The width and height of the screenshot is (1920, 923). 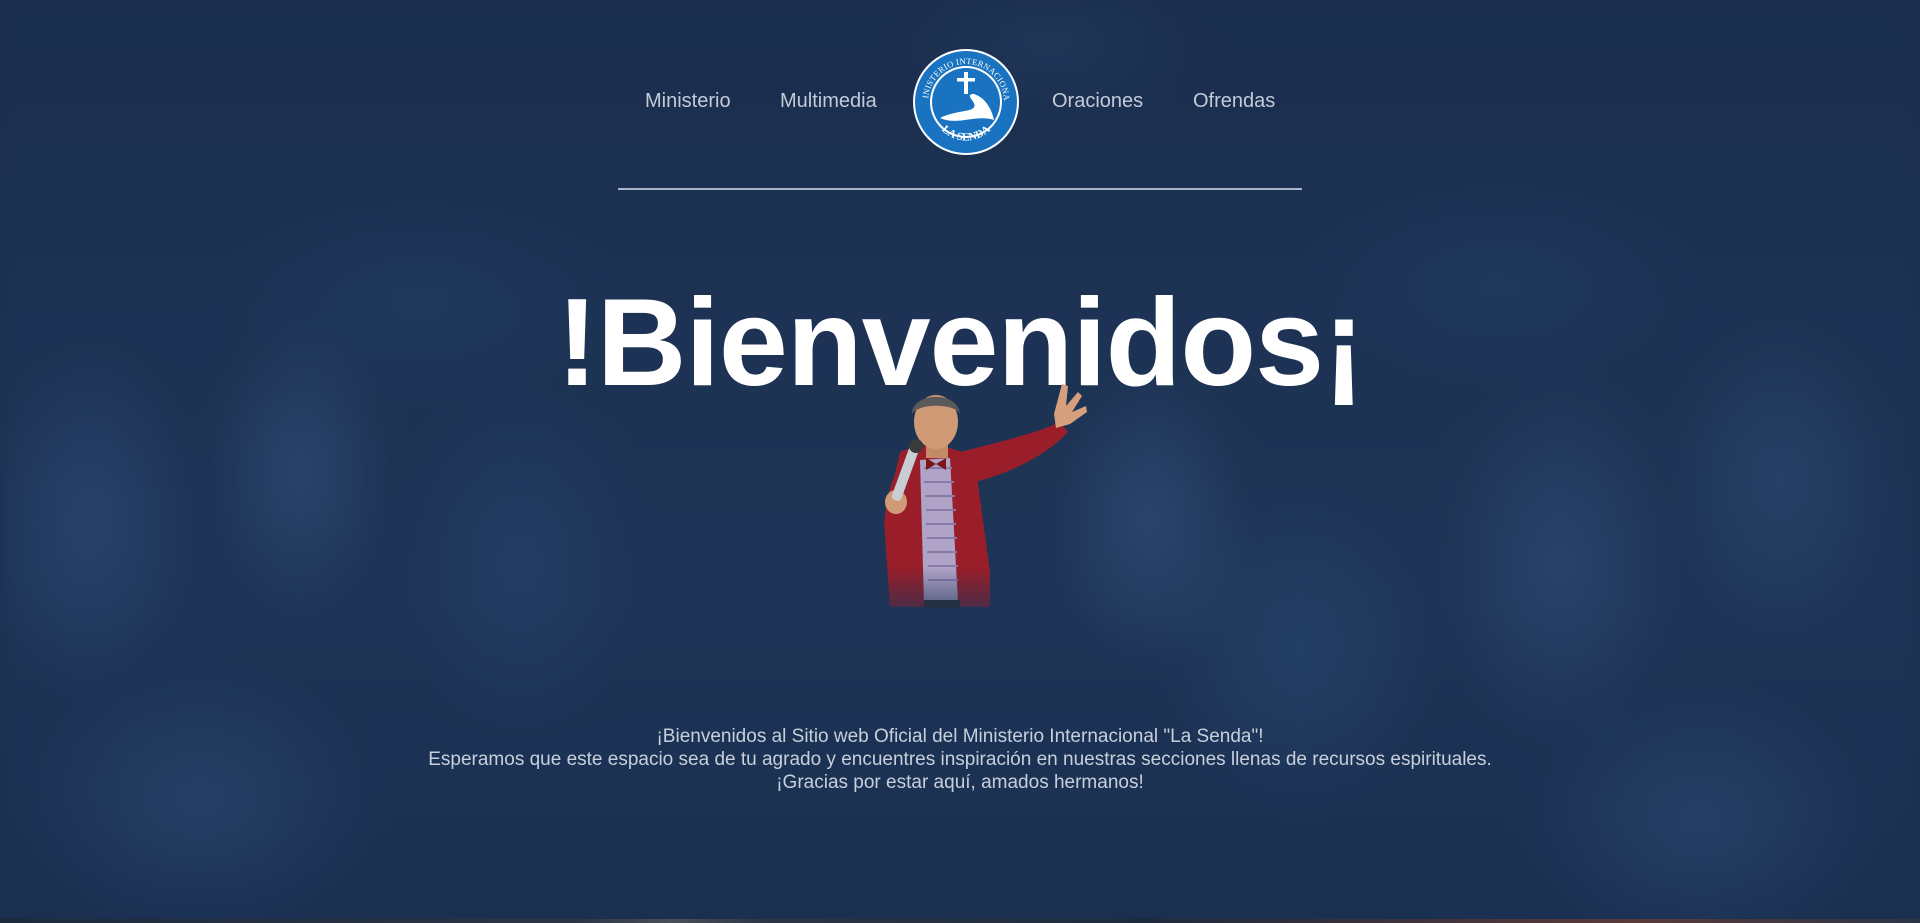 What do you see at coordinates (960, 921) in the screenshot?
I see `bottom-strip` at bounding box center [960, 921].